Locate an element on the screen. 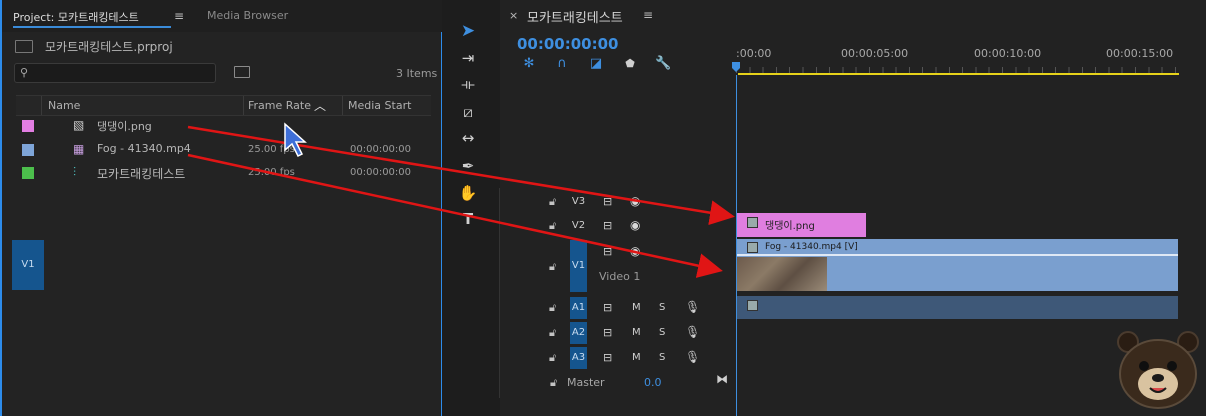  mouse-cursor-icon is located at coordinates (295, 140).